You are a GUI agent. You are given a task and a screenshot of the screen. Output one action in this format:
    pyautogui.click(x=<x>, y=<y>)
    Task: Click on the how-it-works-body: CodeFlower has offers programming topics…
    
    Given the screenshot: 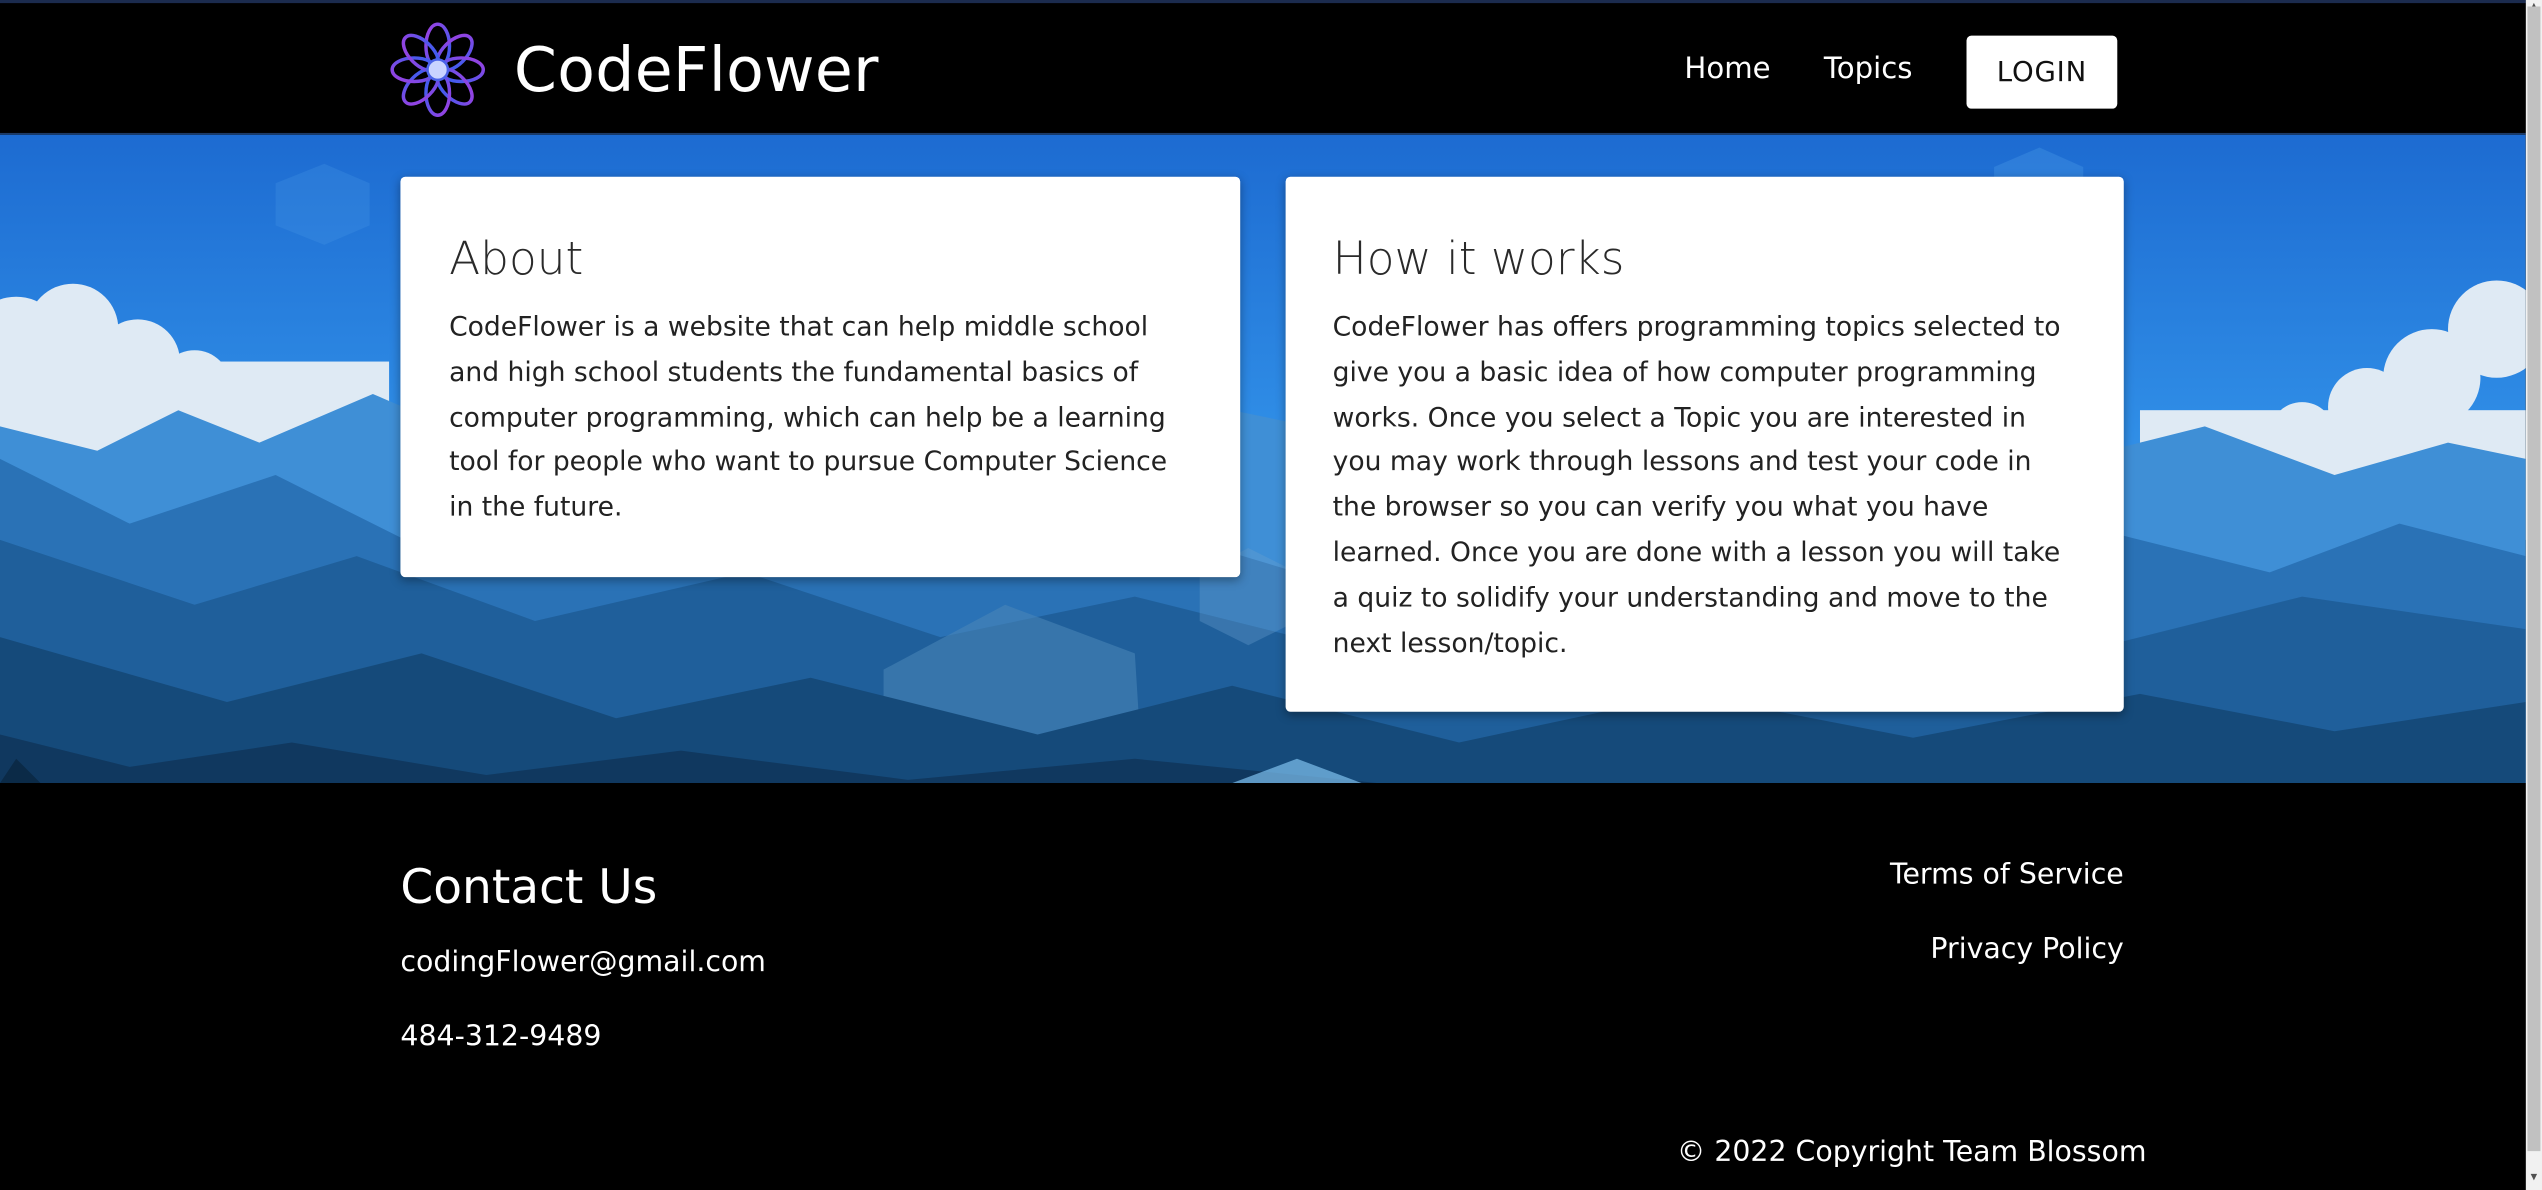 What is the action you would take?
    pyautogui.click(x=1696, y=484)
    